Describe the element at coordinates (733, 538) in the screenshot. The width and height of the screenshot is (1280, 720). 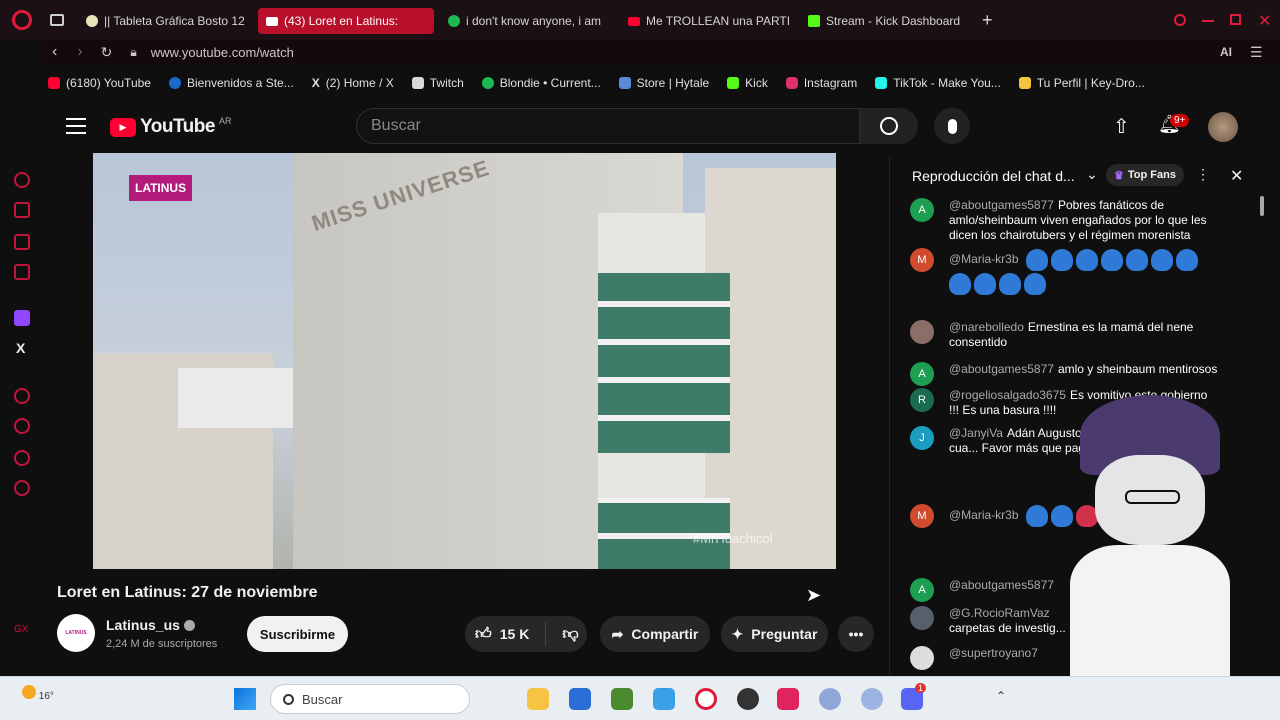
I see `handle-watermark: #MrHuachicol` at that location.